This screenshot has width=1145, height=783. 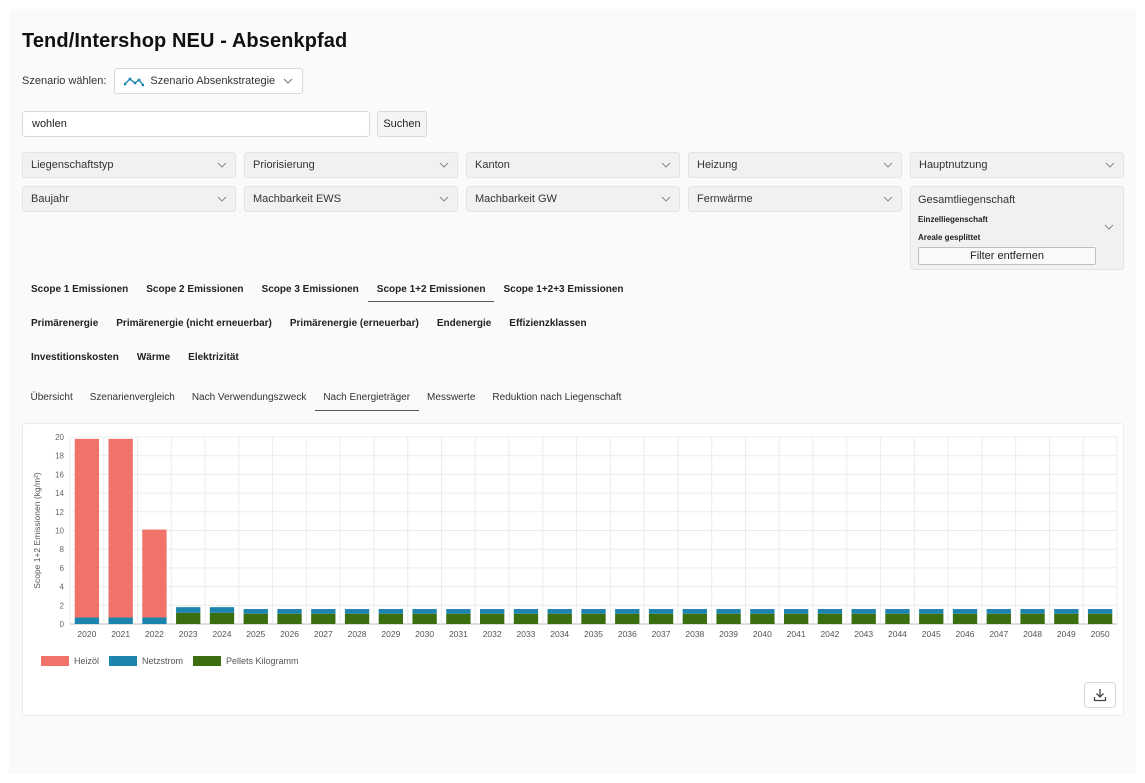 I want to click on y-tick-label: 12, so click(x=59, y=512).